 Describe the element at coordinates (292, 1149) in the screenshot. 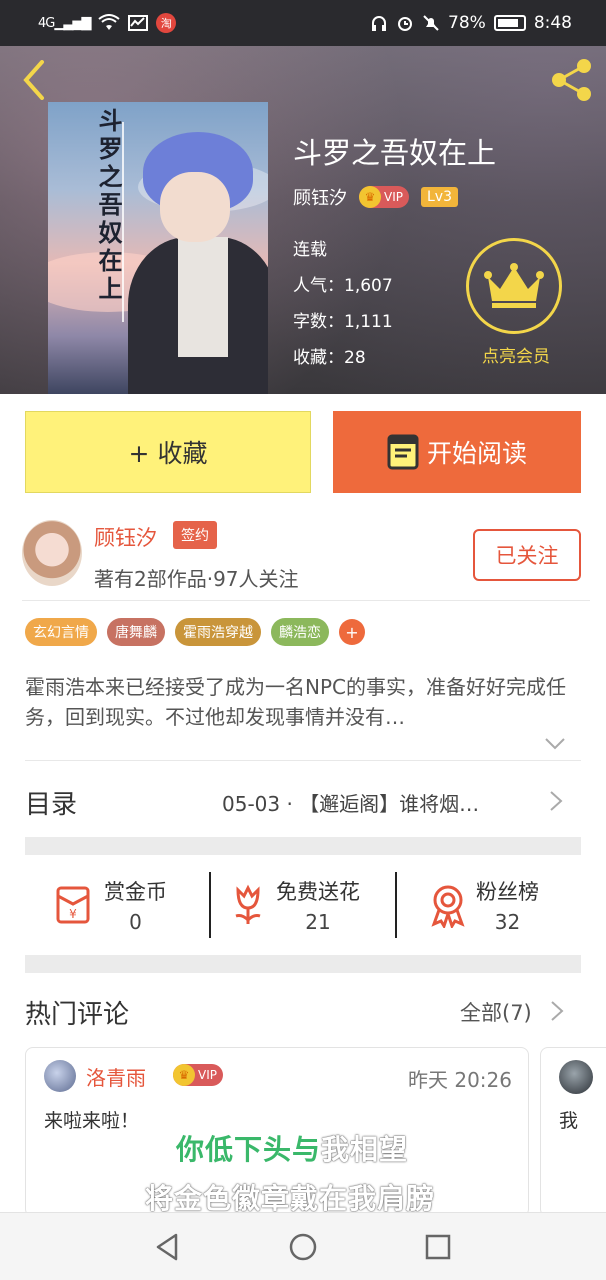

I see `lyrics-line-1: 你低下头与我相望` at that location.